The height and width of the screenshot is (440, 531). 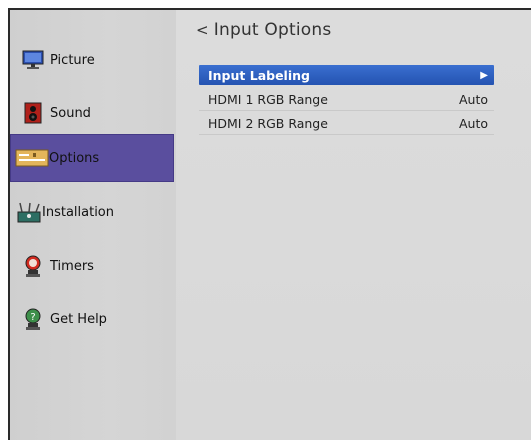 I want to click on sidebar-item-label: Installation, so click(x=78, y=212).